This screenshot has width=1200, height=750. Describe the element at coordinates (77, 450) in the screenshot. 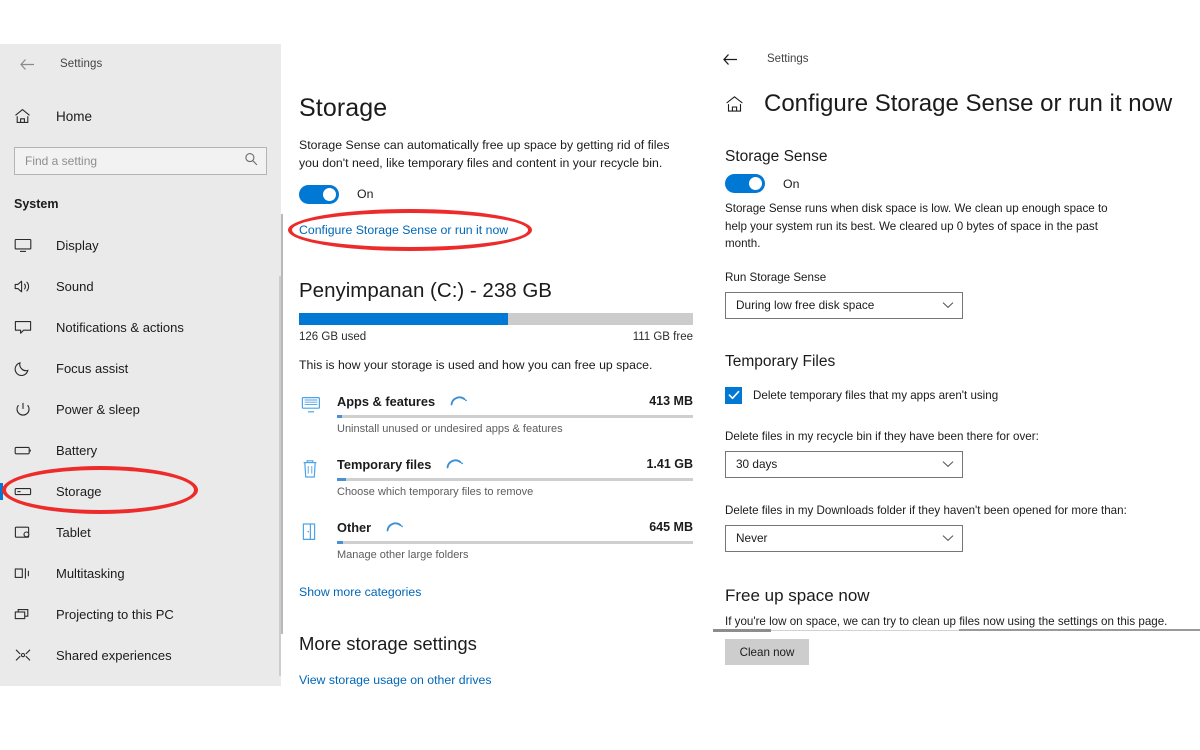

I see `sidebar-item-label: Battery` at that location.